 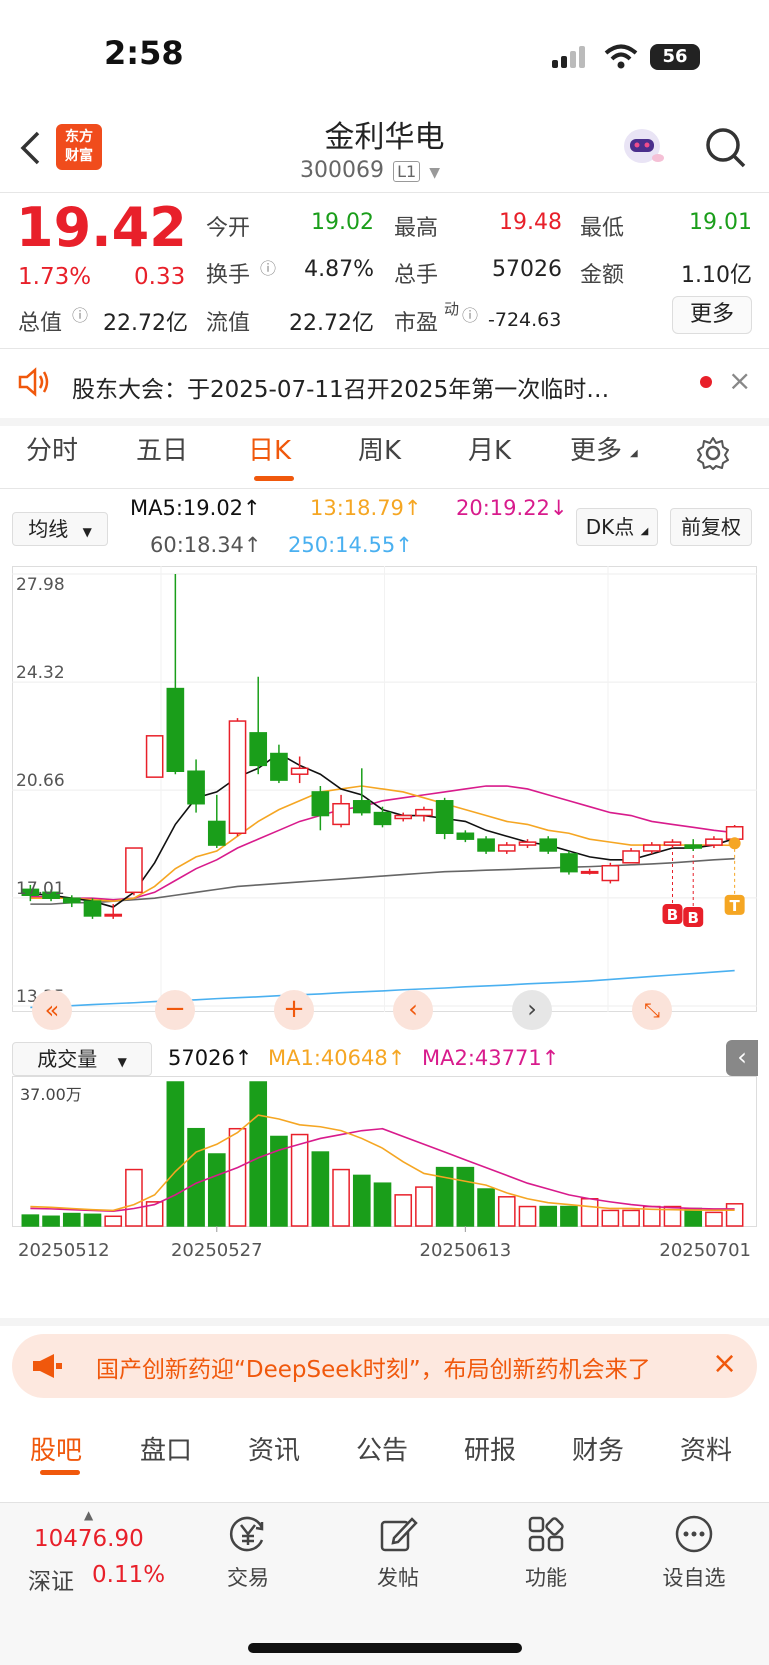 I want to click on add-watchlist-icon, so click(x=694, y=1536).